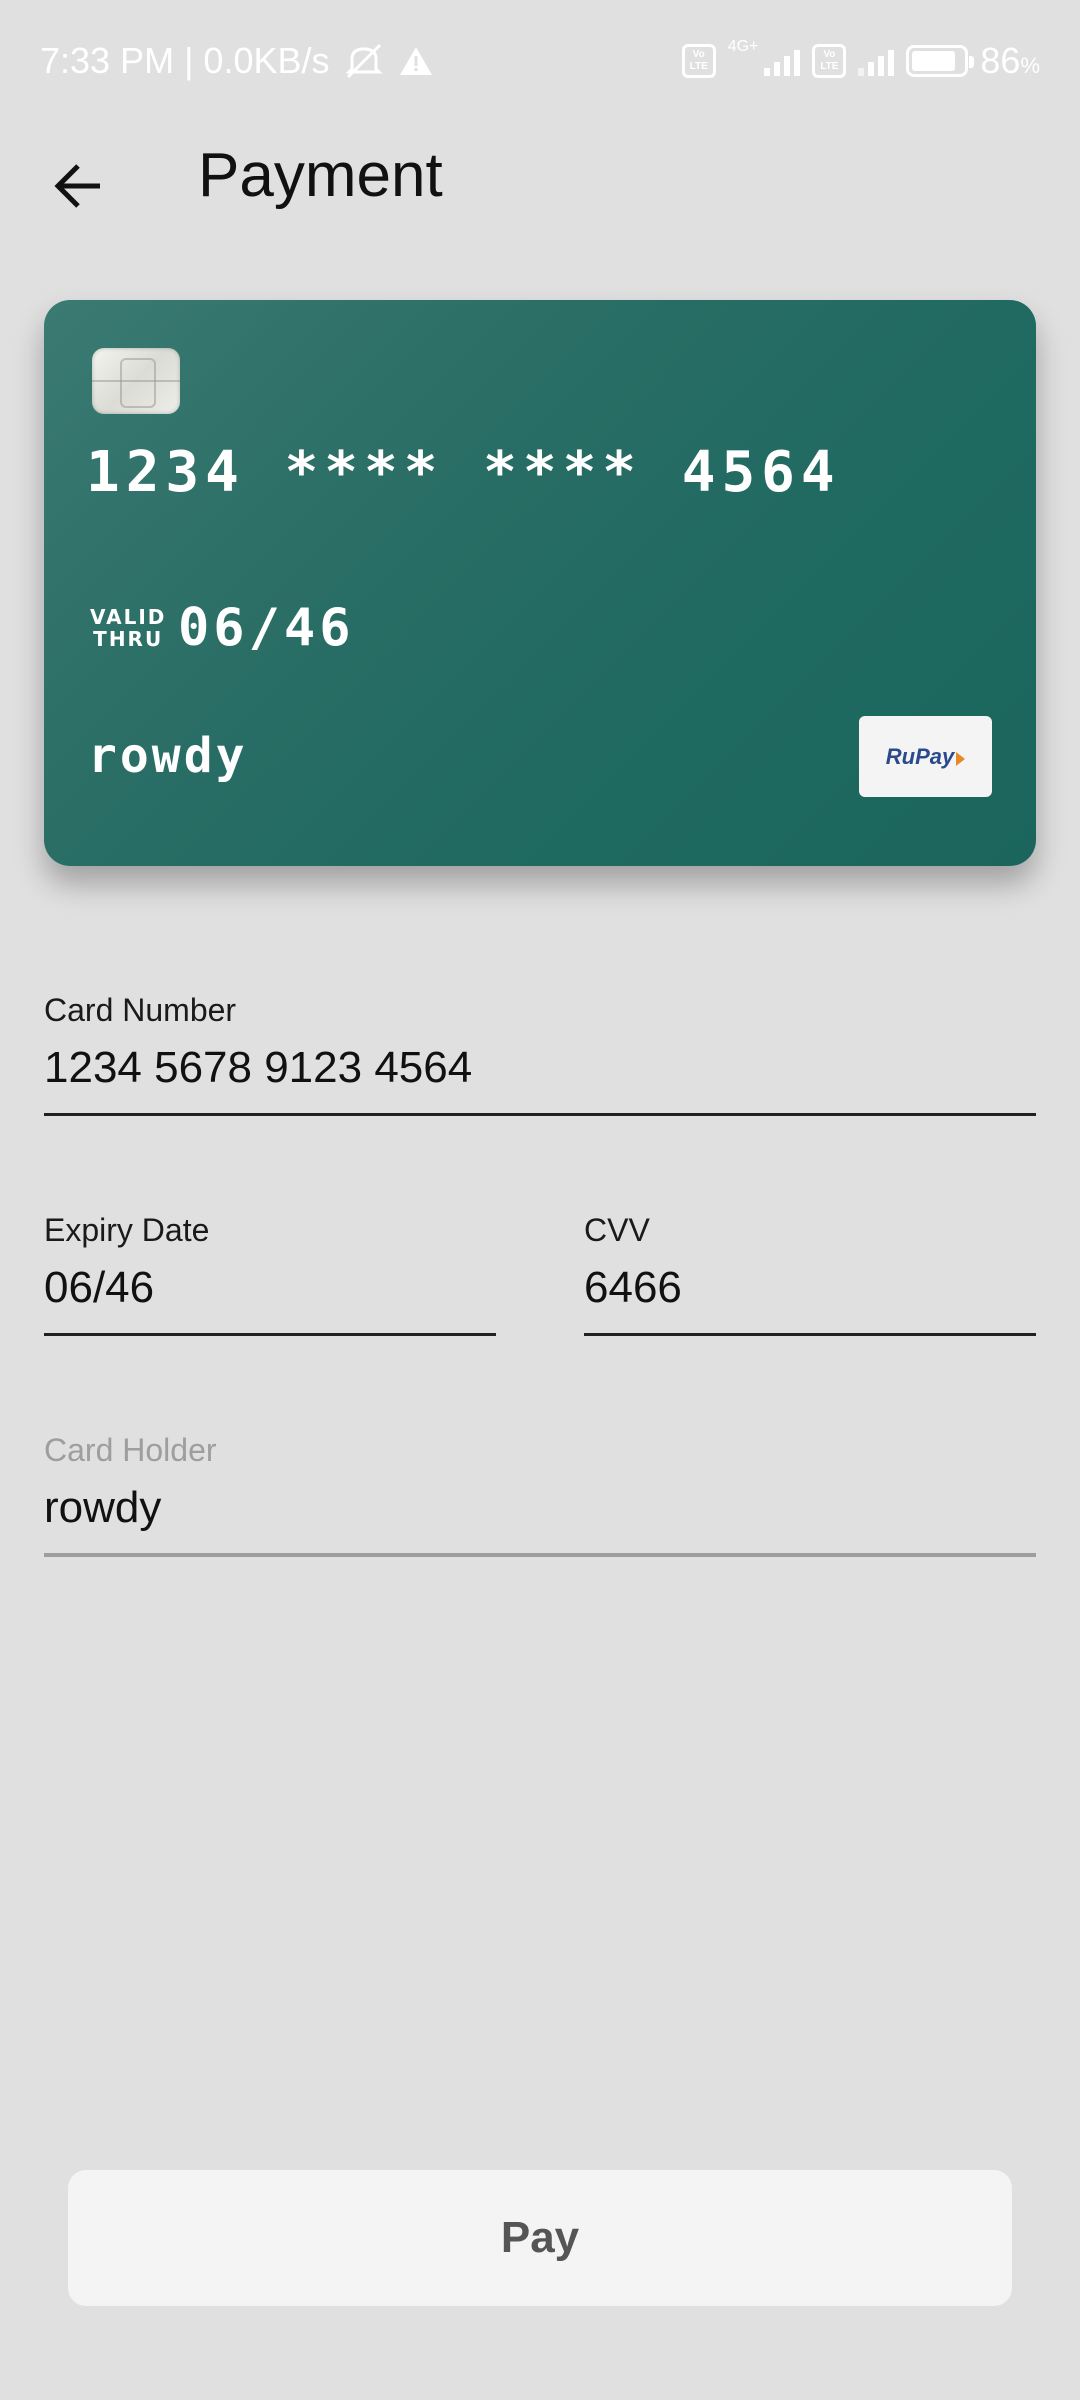 This screenshot has height=2400, width=1080. I want to click on signal-icon, so click(782, 61).